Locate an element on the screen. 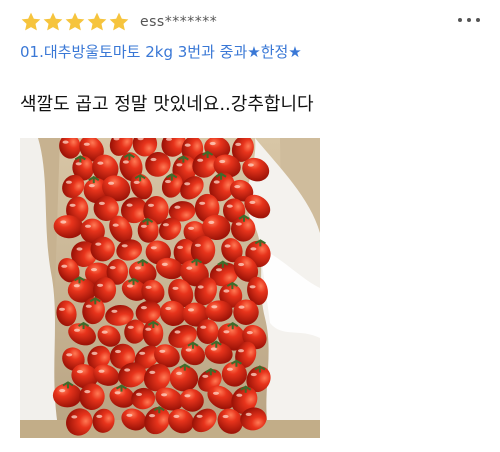  review-header: ess******* is located at coordinates (118, 22).